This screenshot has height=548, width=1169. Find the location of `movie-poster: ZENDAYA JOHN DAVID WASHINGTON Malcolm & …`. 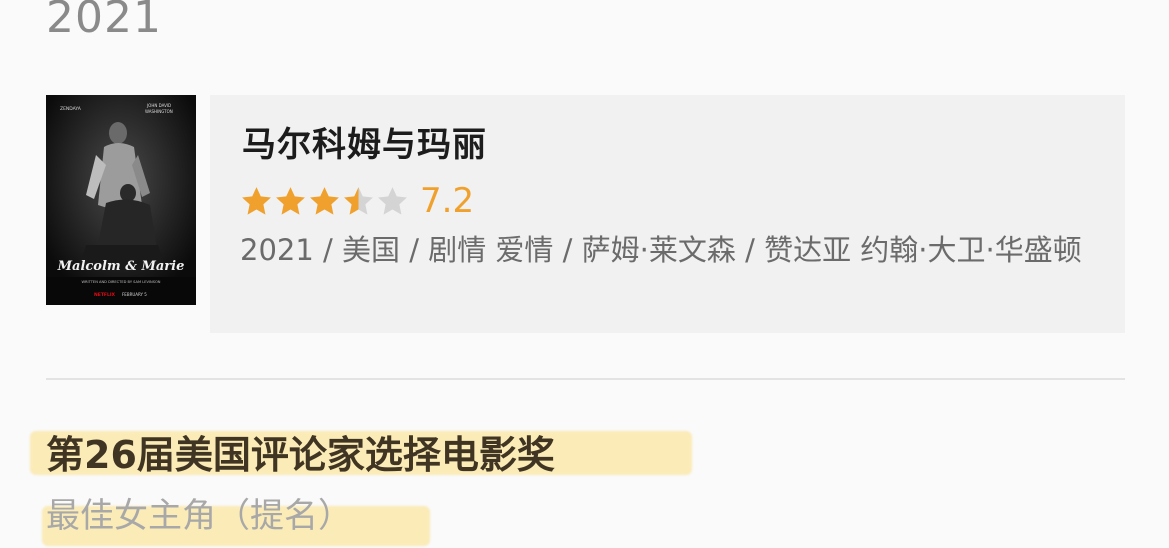

movie-poster: ZENDAYA JOHN DAVID WASHINGTON Malcolm & … is located at coordinates (121, 200).